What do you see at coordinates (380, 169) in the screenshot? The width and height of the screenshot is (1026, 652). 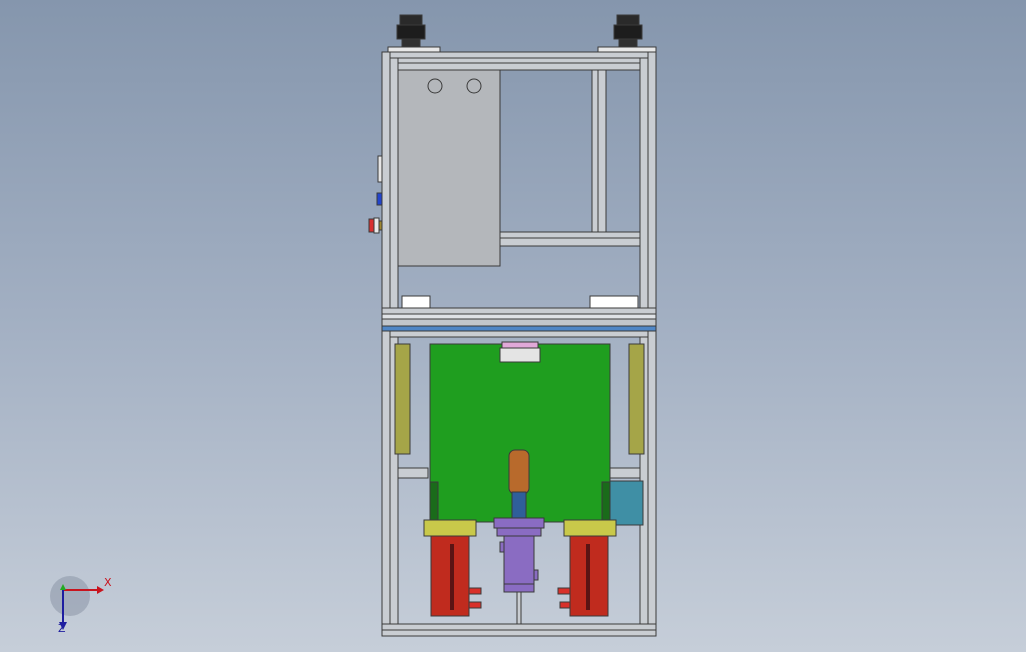 I see `side-switch` at bounding box center [380, 169].